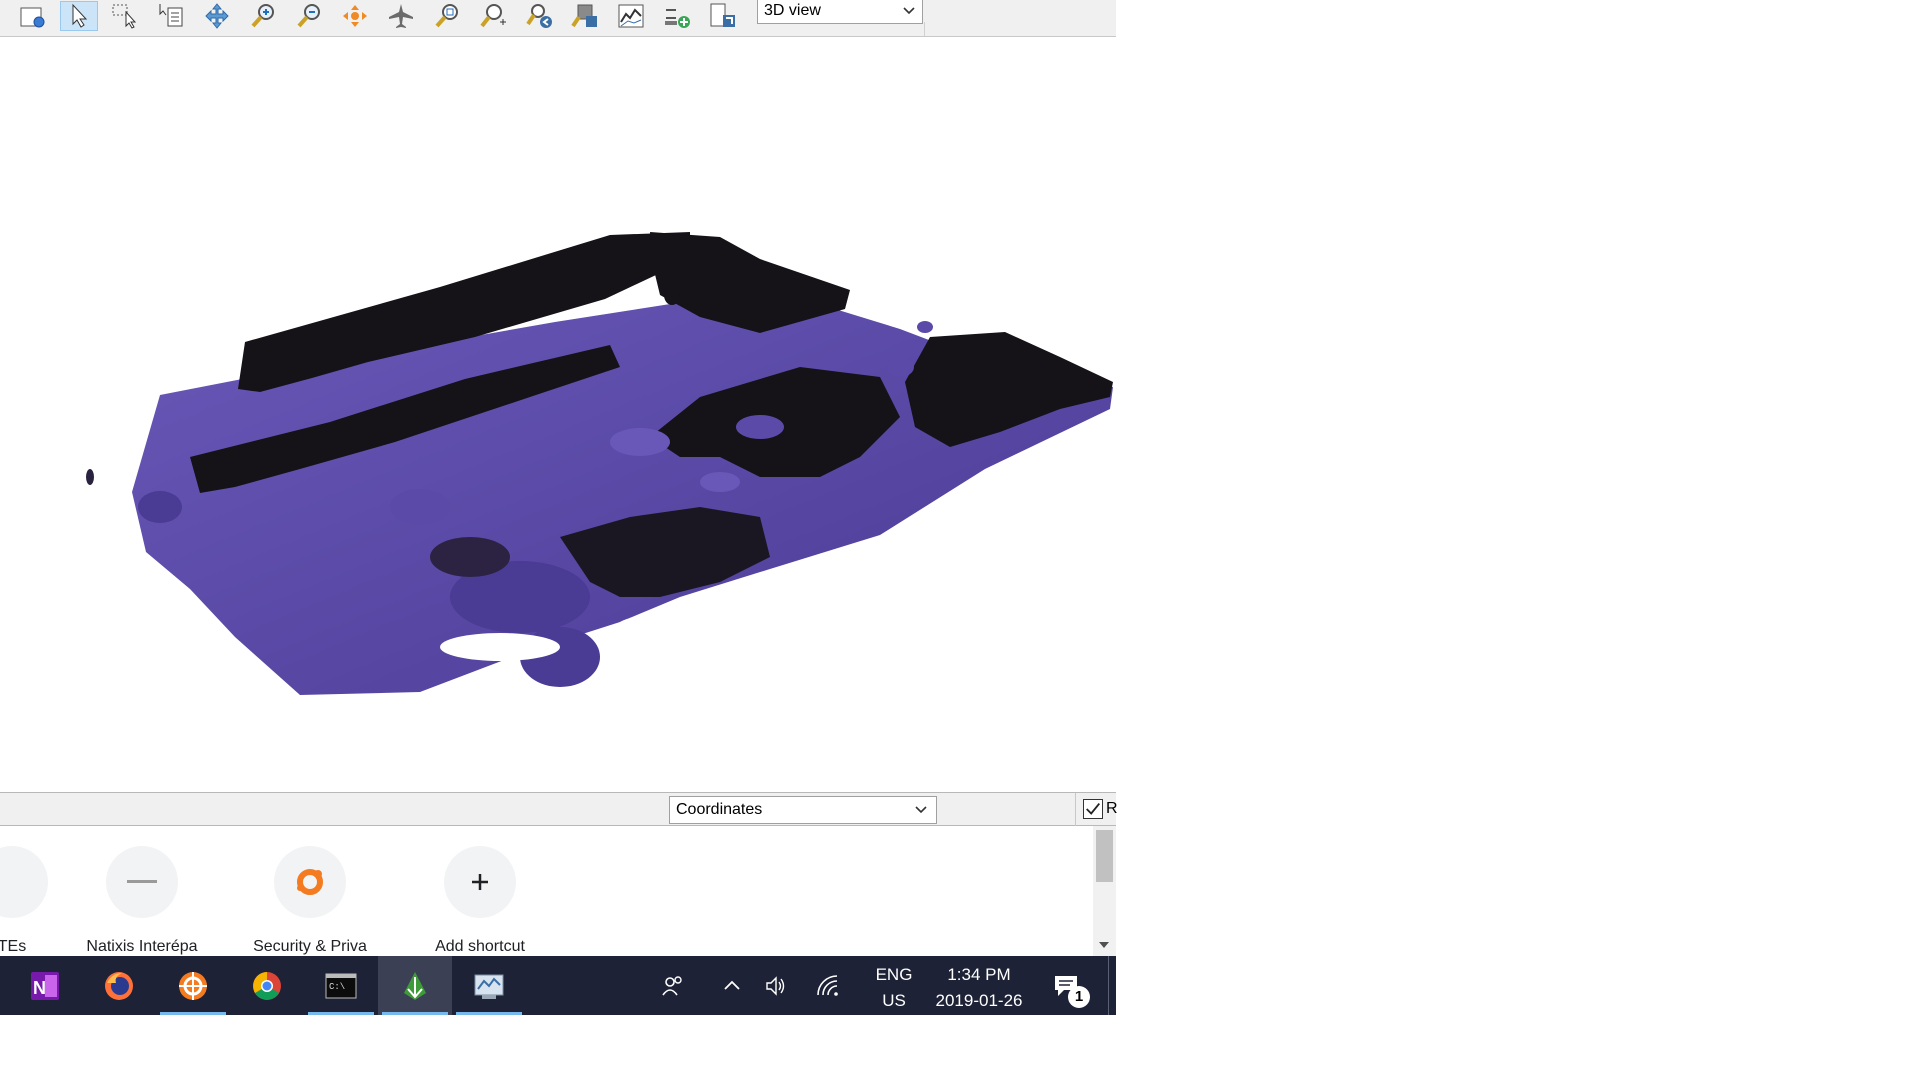  I want to click on pan-icon, so click(217, 16).